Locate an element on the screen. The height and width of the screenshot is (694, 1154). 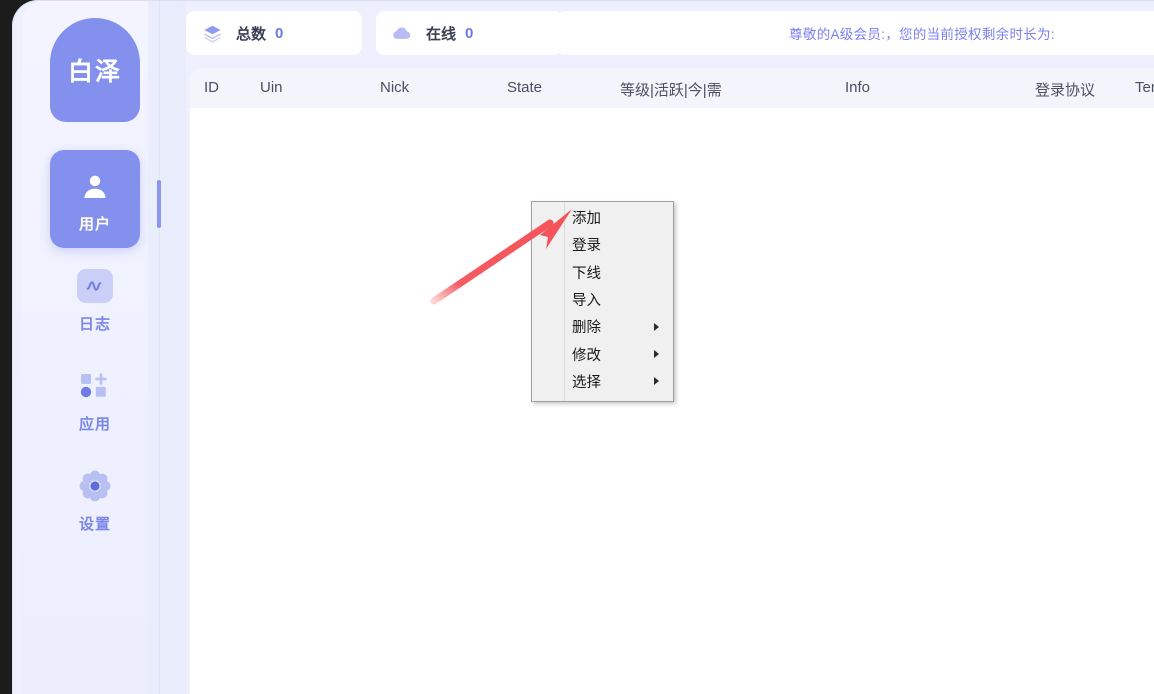
sidebar-divider is located at coordinates (159, 347).